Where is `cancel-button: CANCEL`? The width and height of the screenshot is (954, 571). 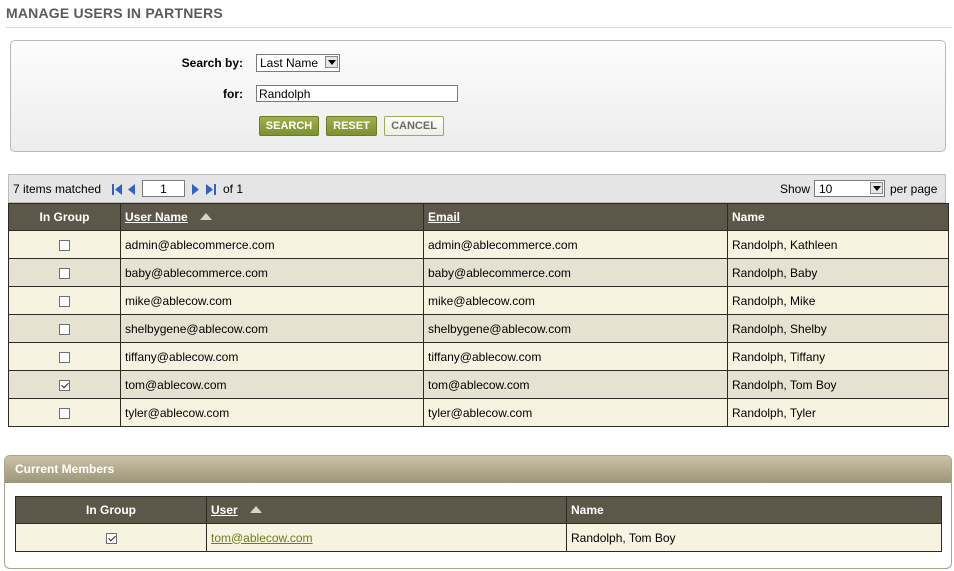 cancel-button: CANCEL is located at coordinates (414, 126).